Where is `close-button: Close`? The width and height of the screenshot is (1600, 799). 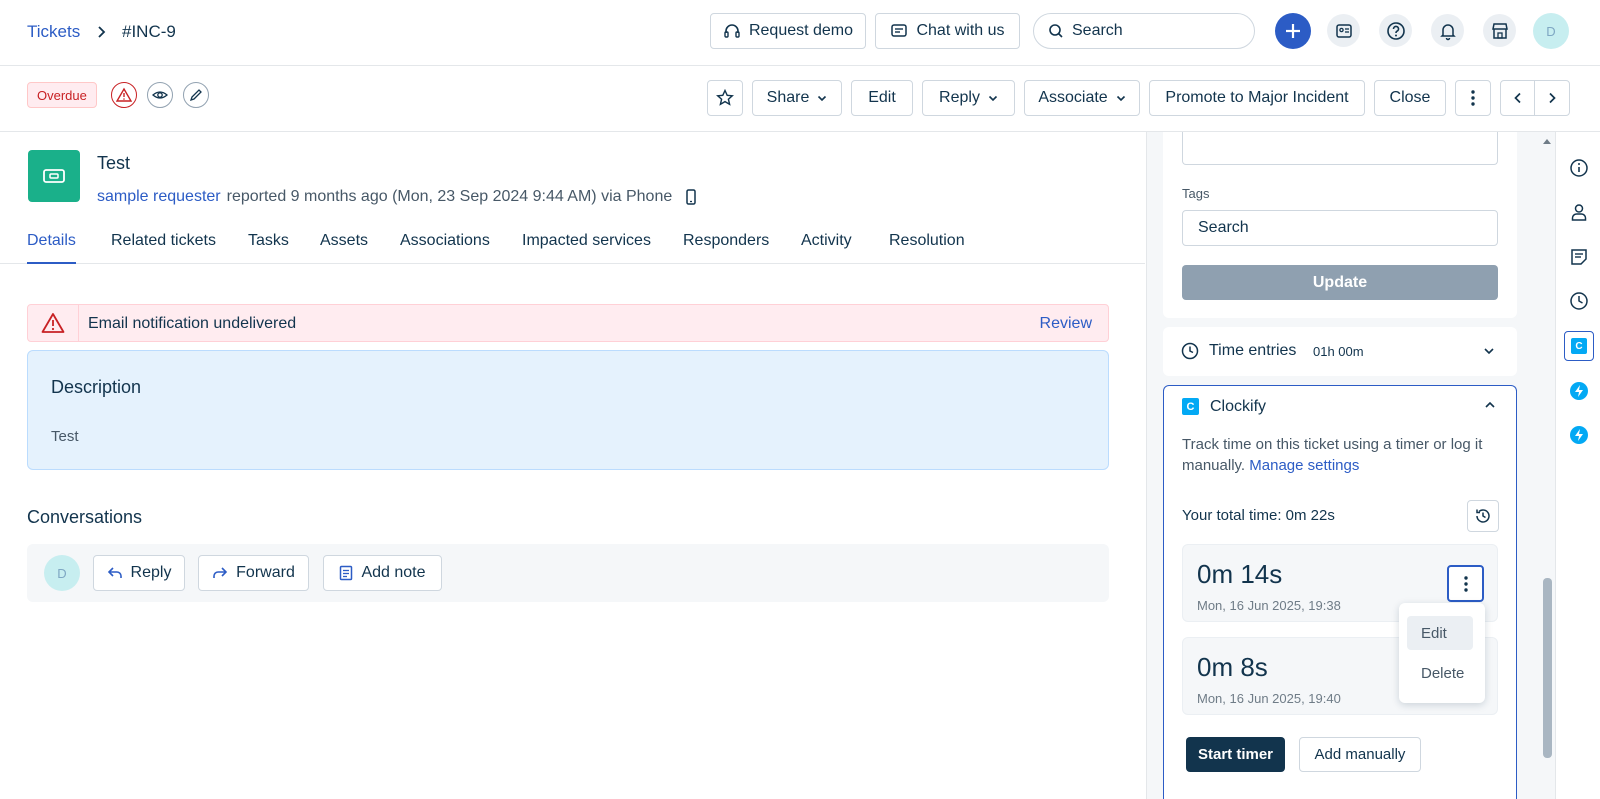
close-button: Close is located at coordinates (1410, 98).